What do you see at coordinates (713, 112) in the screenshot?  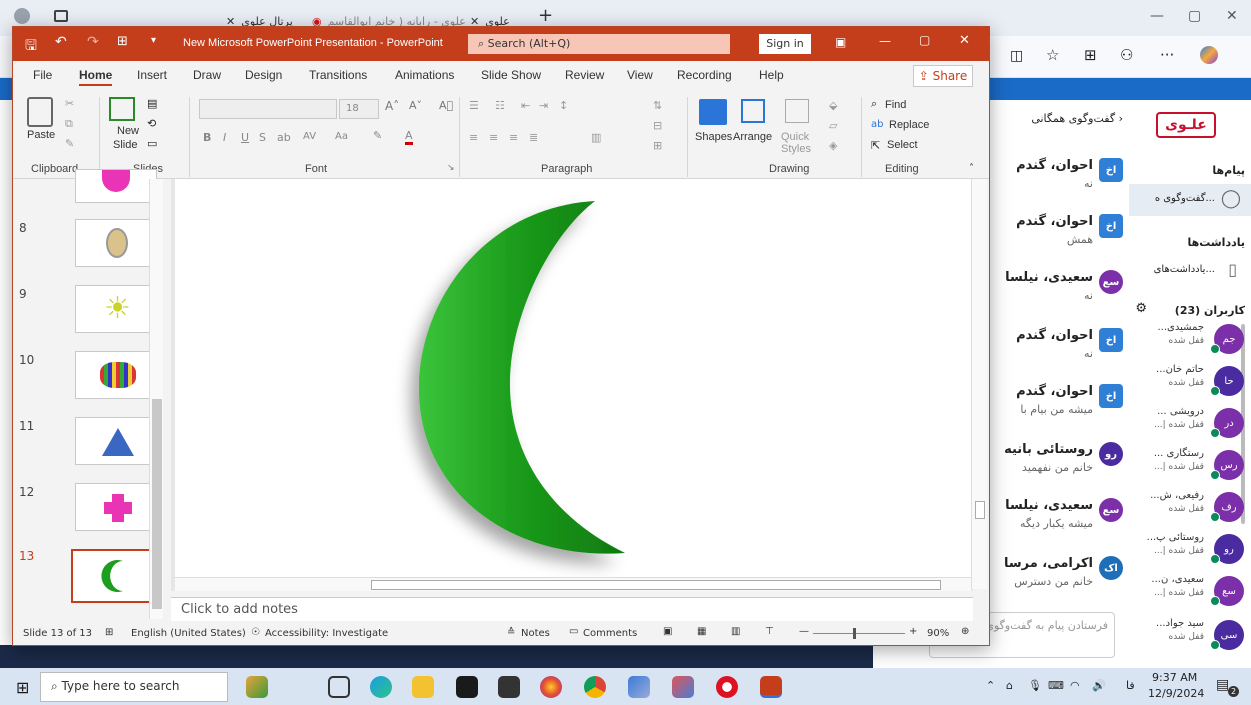 I see `shapes-icon` at bounding box center [713, 112].